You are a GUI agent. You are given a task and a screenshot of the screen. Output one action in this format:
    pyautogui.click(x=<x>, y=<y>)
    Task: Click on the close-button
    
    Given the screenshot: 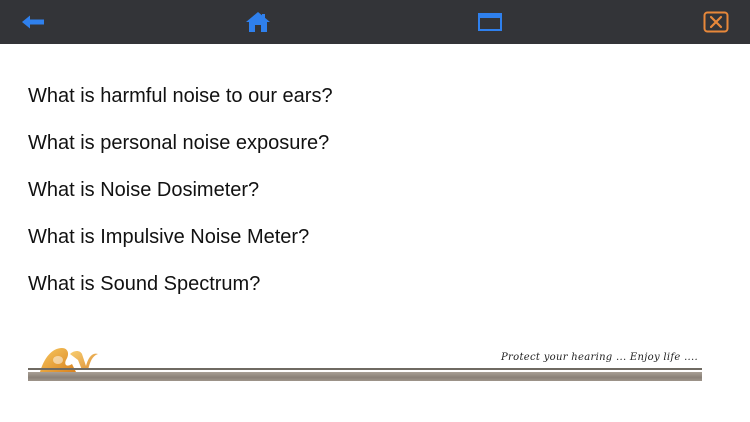 What is the action you would take?
    pyautogui.click(x=716, y=22)
    